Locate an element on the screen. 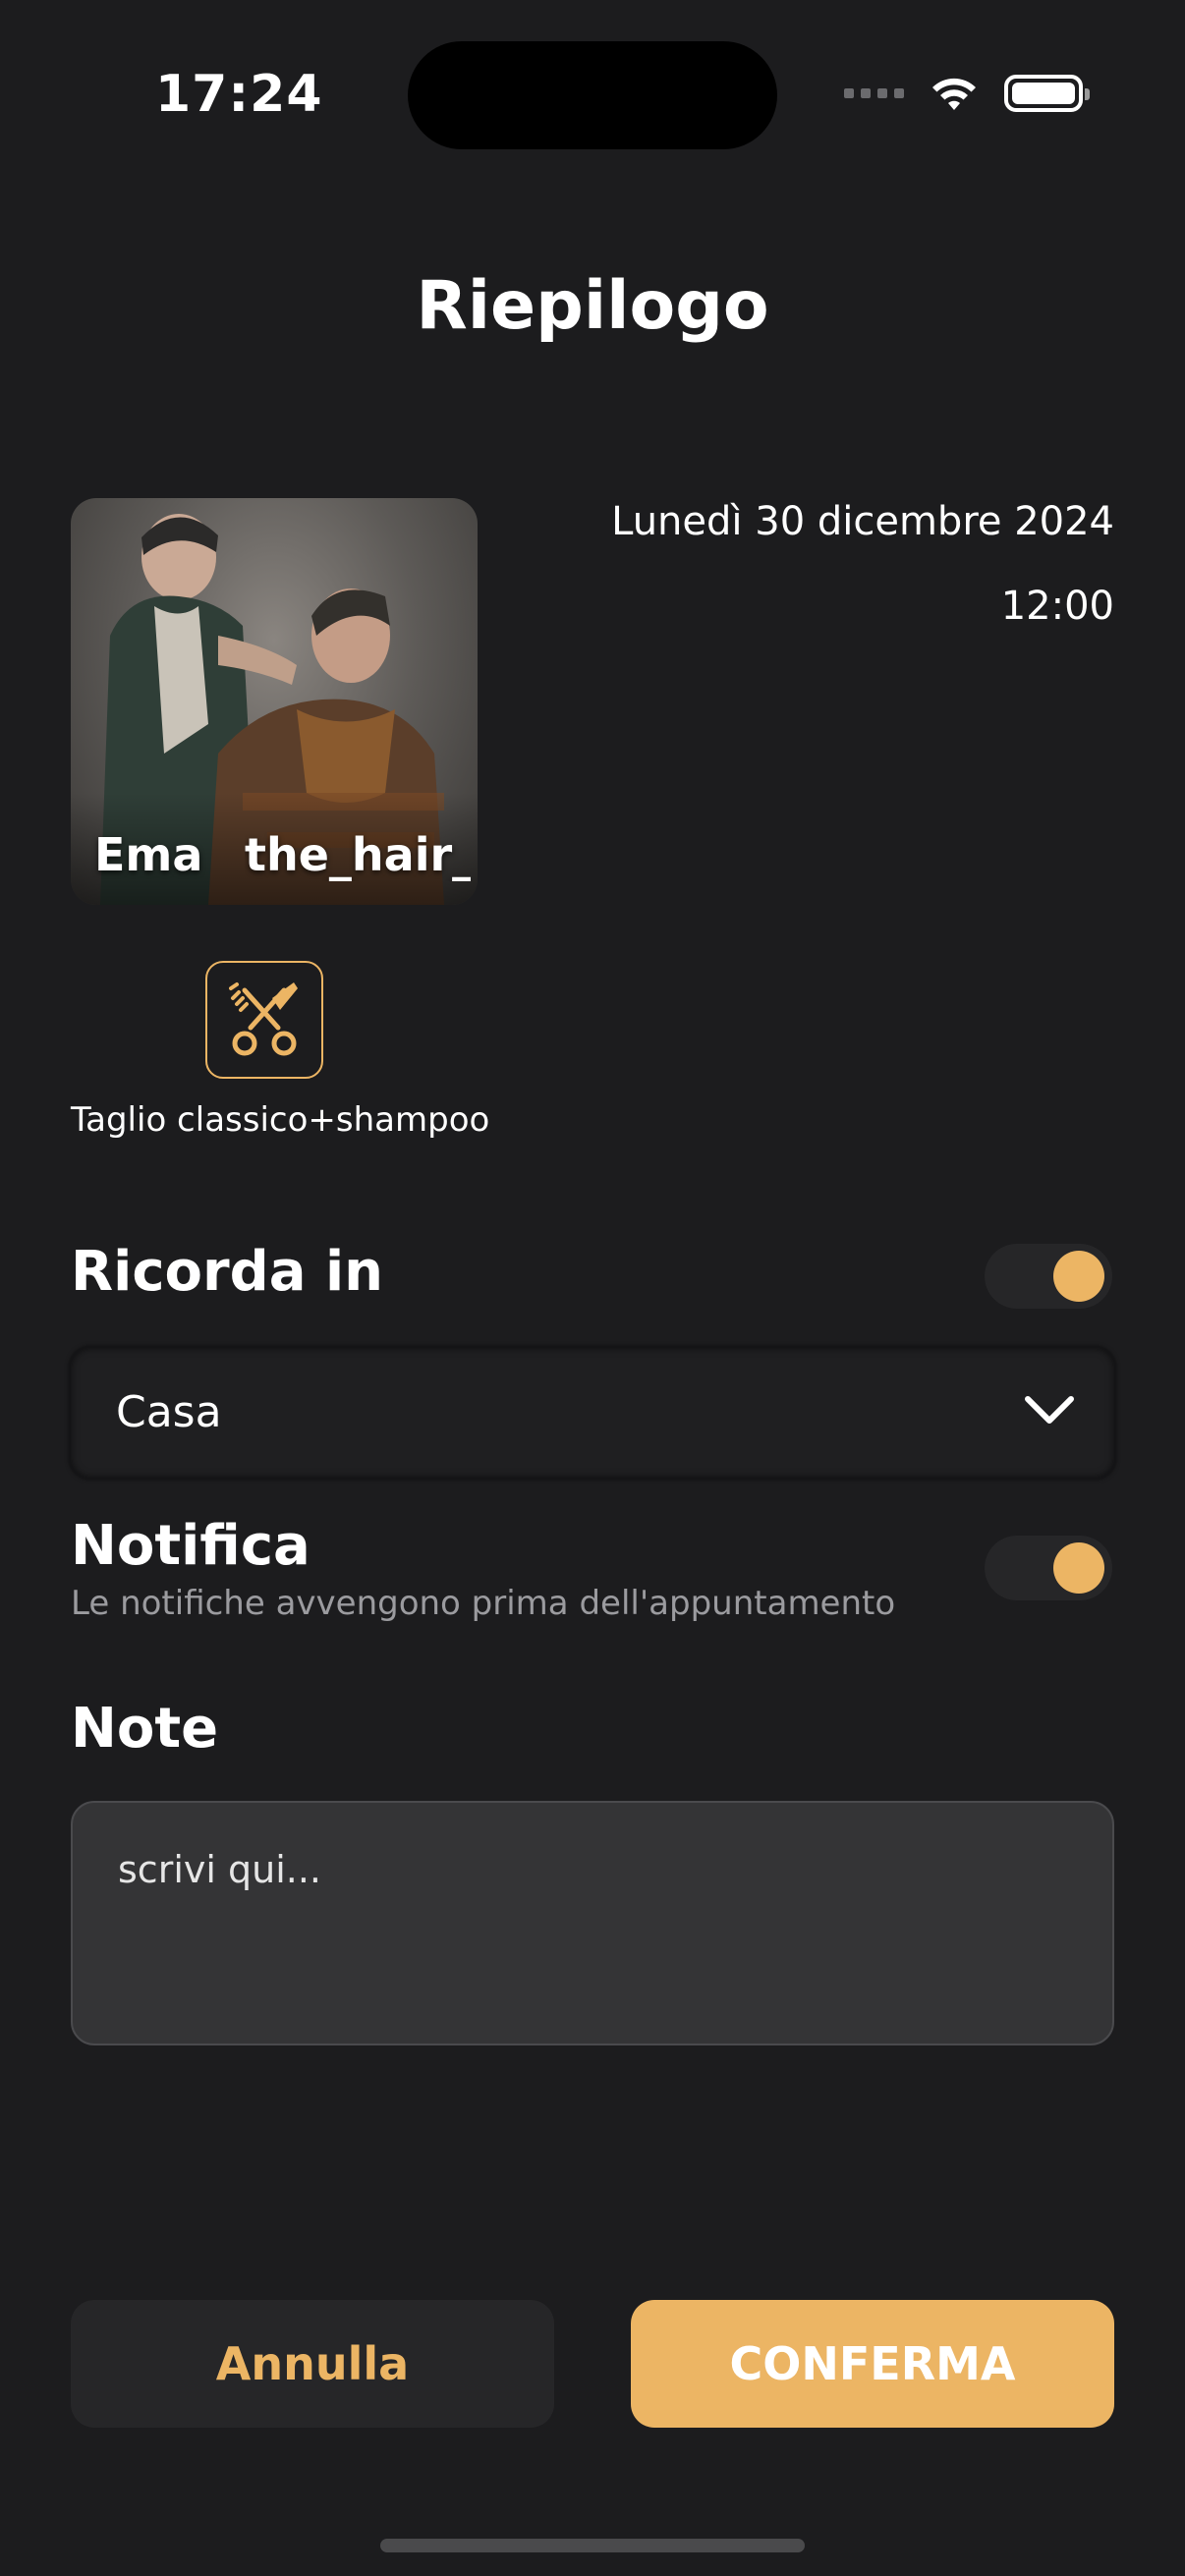  appointment-time: 12:00 is located at coordinates (1057, 606).